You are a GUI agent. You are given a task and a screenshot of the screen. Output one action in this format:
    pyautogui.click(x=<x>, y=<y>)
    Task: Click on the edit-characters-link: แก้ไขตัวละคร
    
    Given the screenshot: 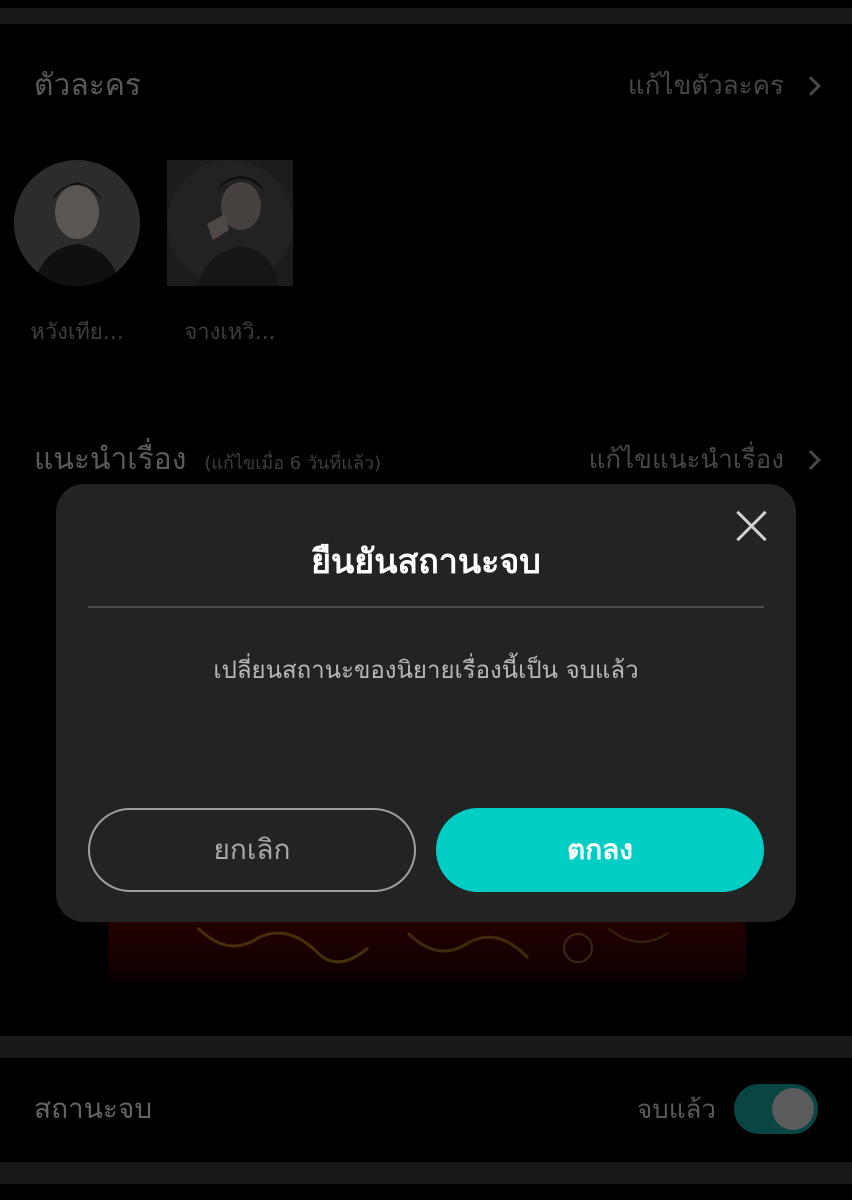 What is the action you would take?
    pyautogui.click(x=724, y=85)
    